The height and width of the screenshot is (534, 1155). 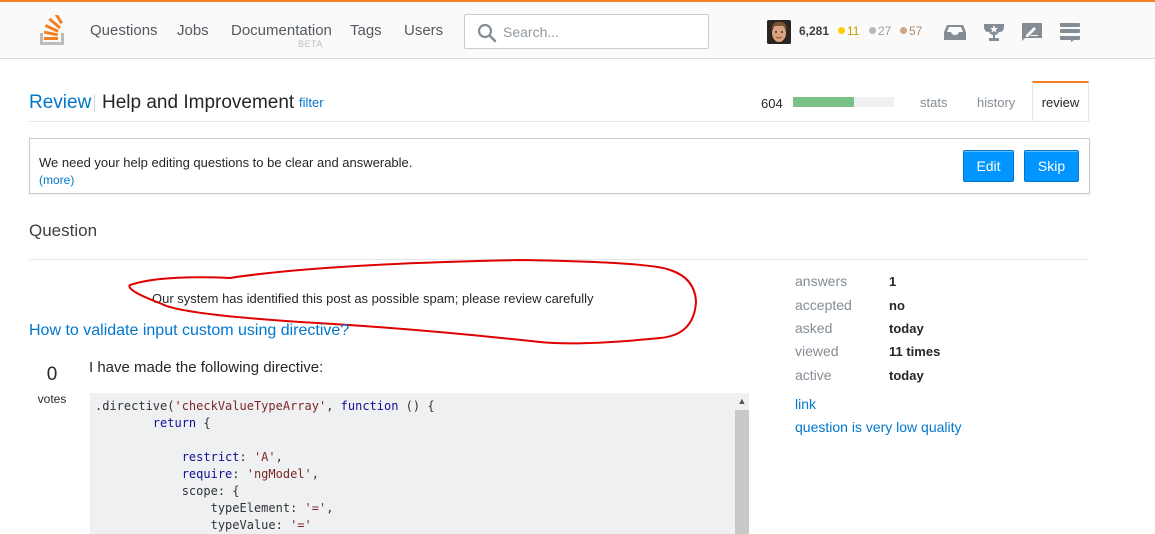 What do you see at coordinates (813, 375) in the screenshot?
I see `stat-label-active: active` at bounding box center [813, 375].